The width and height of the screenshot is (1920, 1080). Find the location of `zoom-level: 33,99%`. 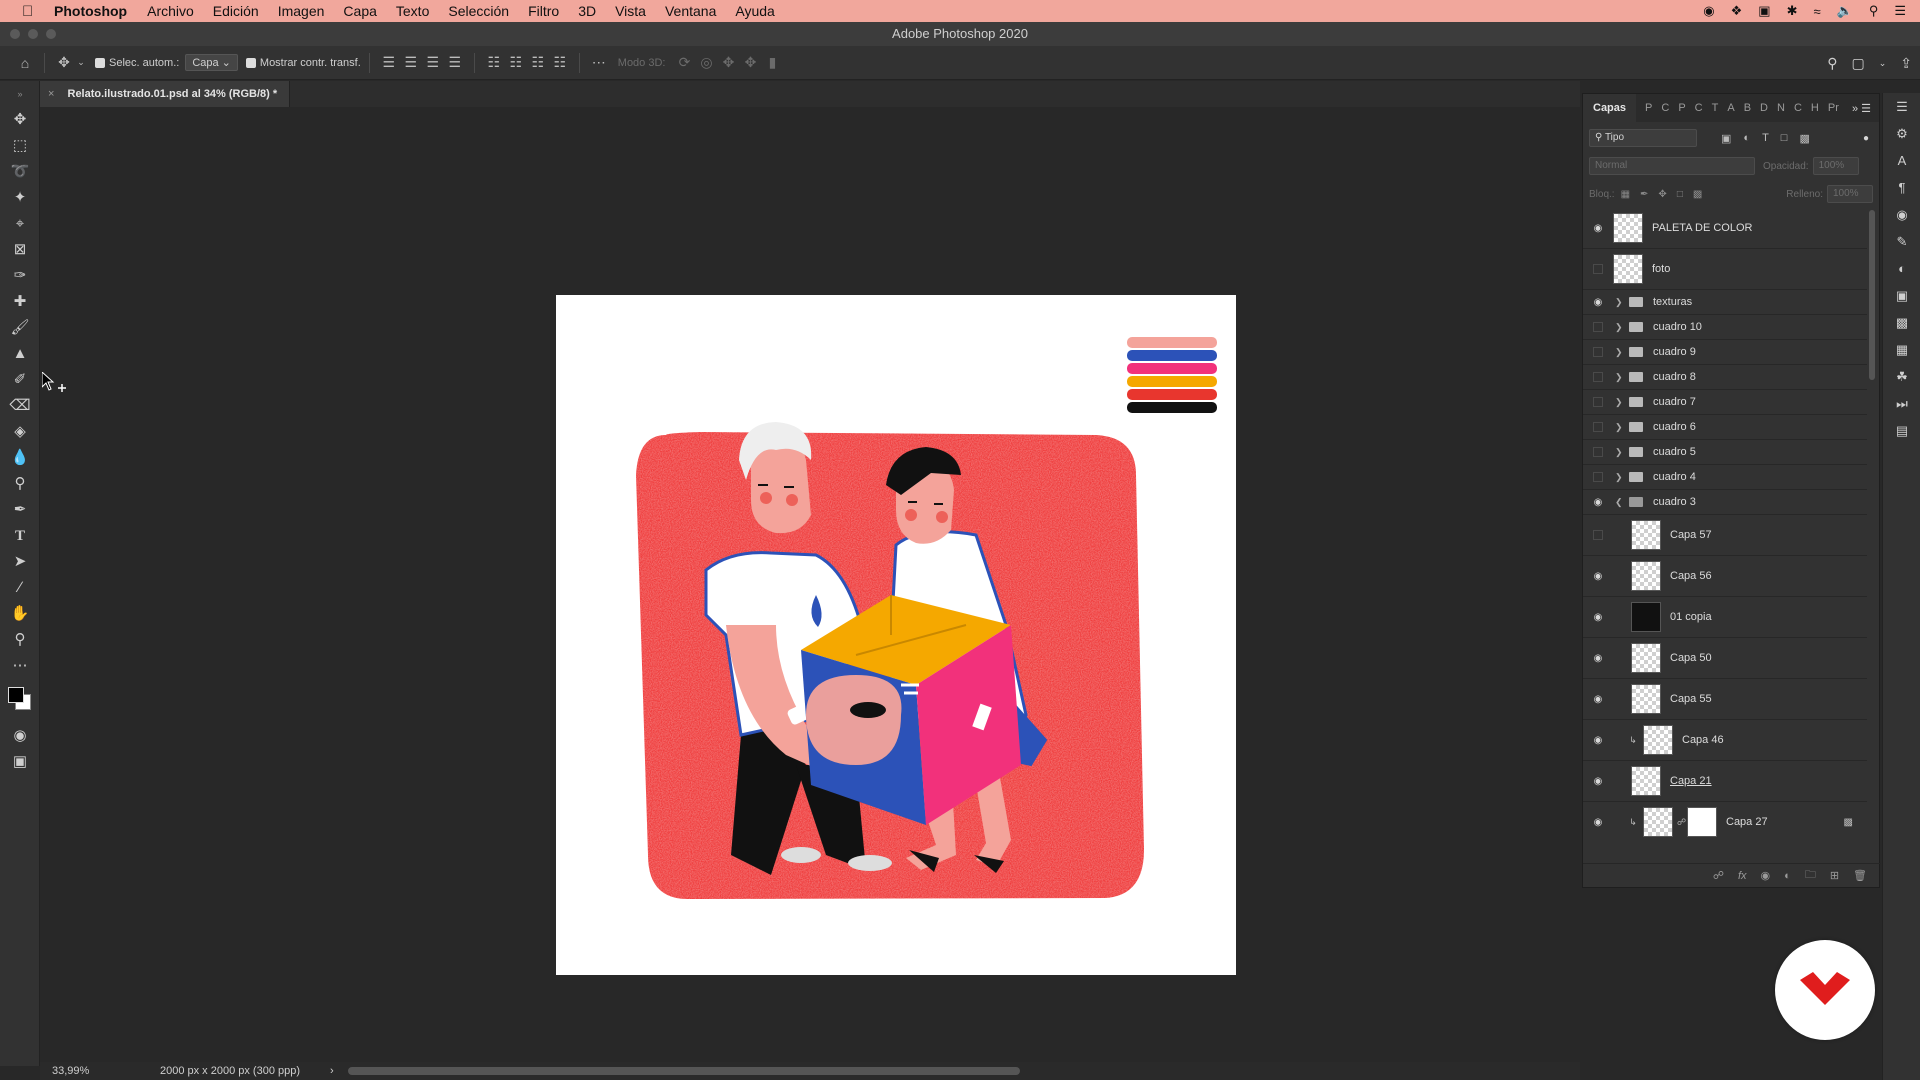

zoom-level: 33,99% is located at coordinates (85, 1071).